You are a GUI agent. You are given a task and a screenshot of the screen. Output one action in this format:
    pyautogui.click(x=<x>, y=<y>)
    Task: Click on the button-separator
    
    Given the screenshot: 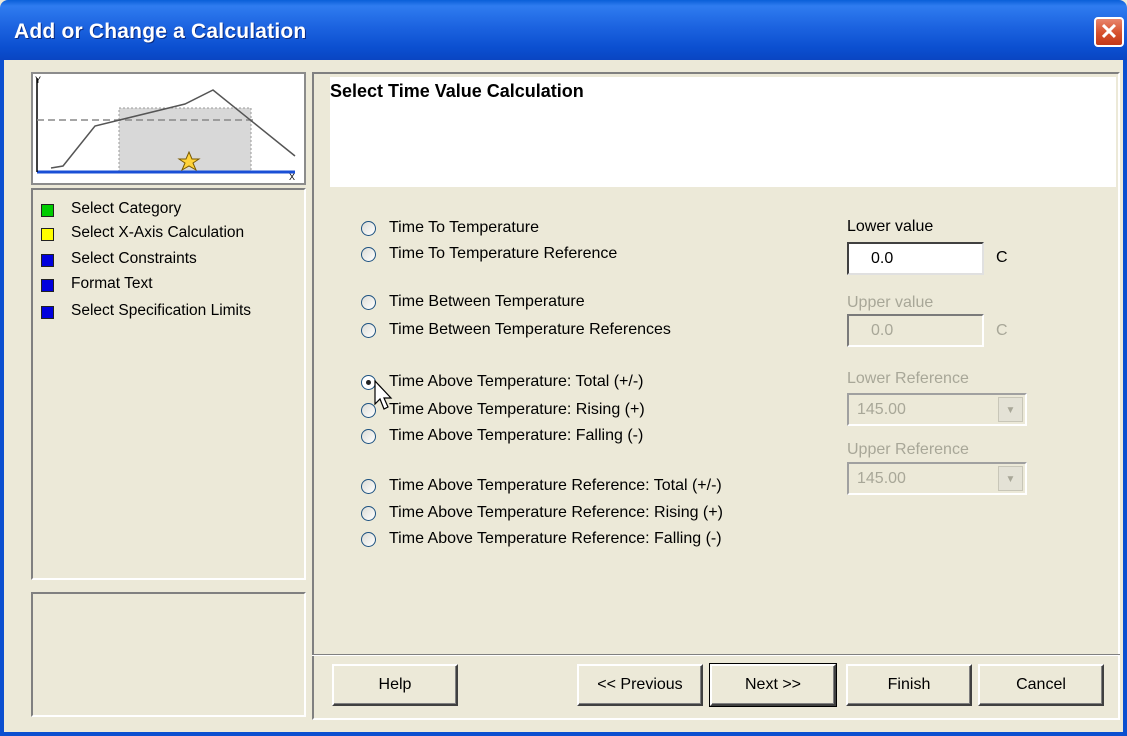 What is the action you would take?
    pyautogui.click(x=716, y=655)
    